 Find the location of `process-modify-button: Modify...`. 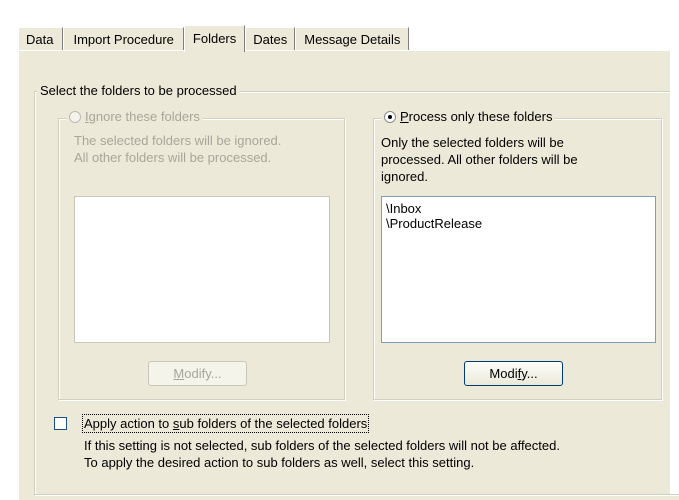

process-modify-button: Modify... is located at coordinates (513, 373).